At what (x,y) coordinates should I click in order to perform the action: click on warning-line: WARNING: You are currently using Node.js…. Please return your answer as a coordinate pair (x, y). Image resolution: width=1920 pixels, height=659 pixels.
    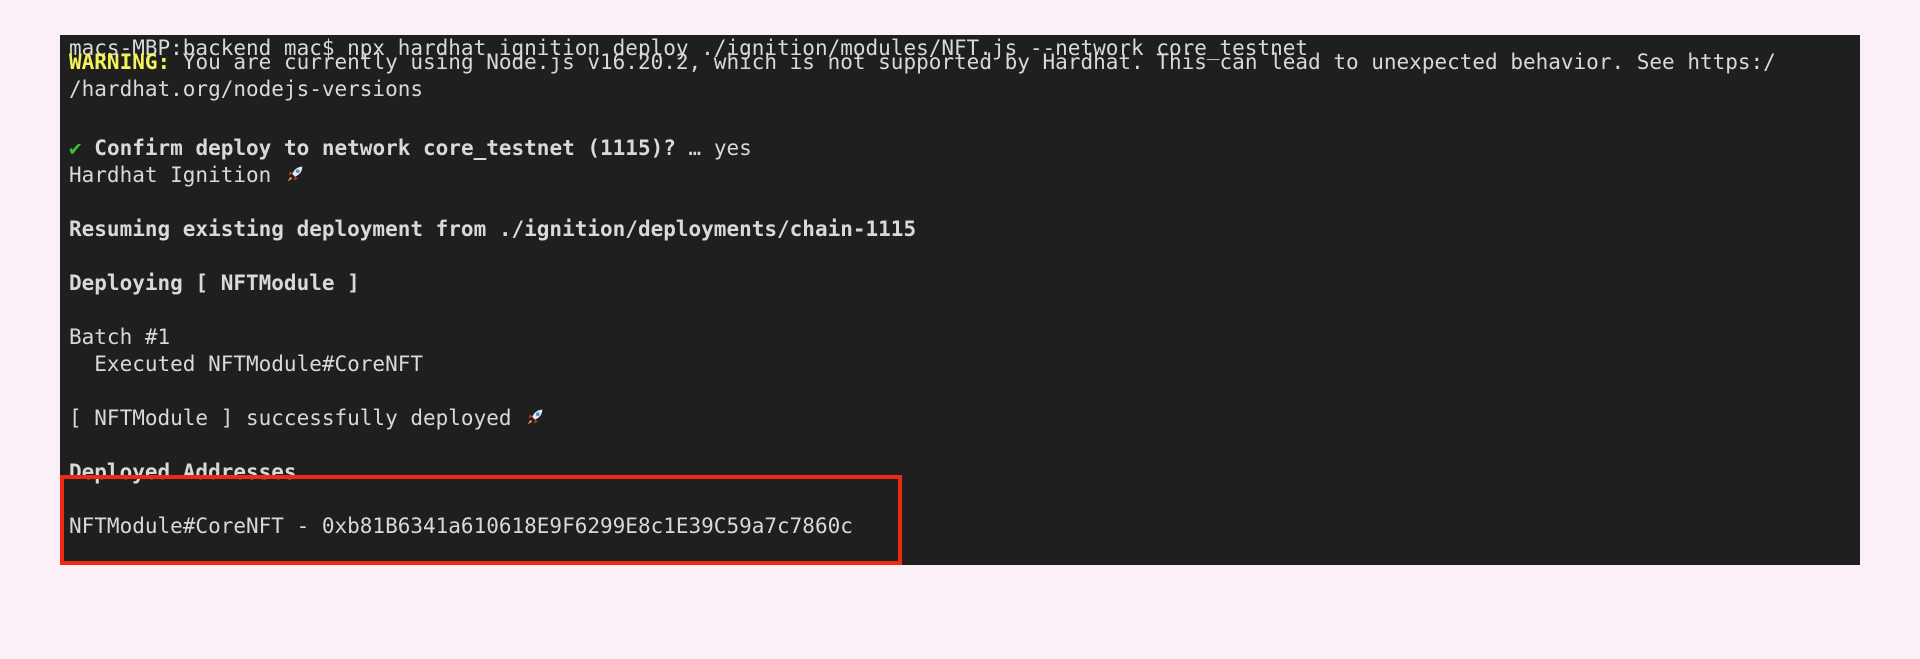
    Looking at the image, I should click on (922, 62).